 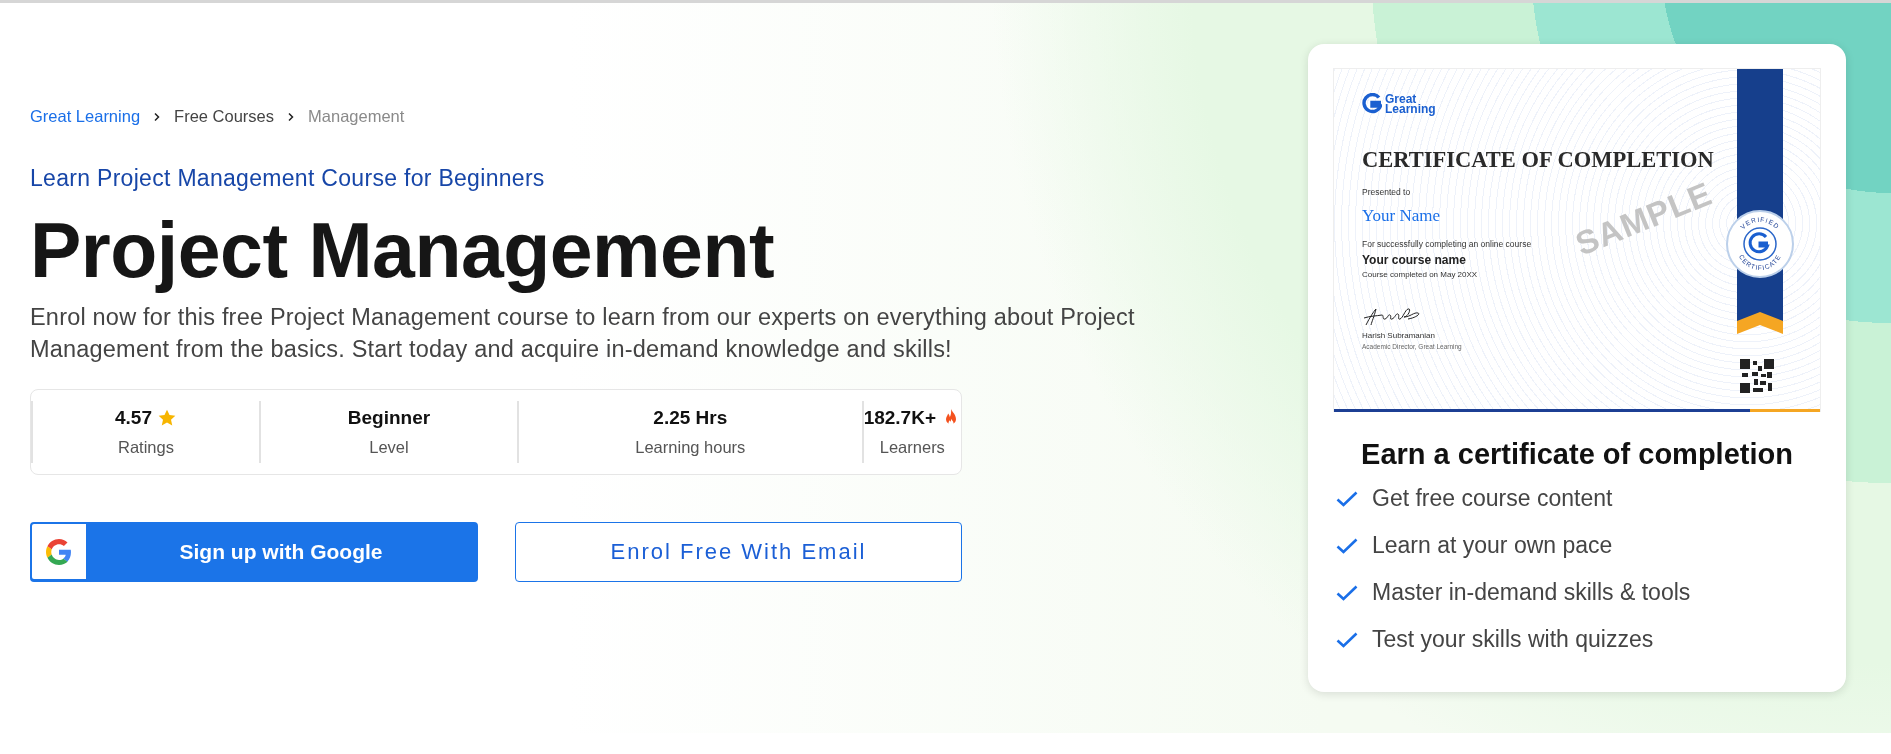 I want to click on feature-item: Test your skills with quizzes, so click(x=1513, y=639).